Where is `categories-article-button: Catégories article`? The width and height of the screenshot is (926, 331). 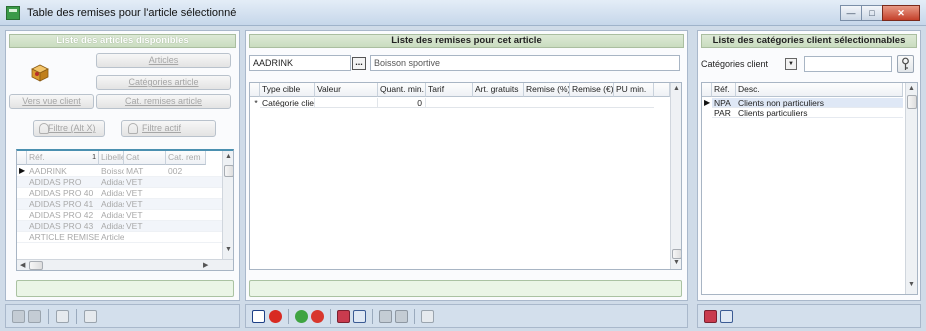
categories-article-button: Catégories article is located at coordinates (163, 82).